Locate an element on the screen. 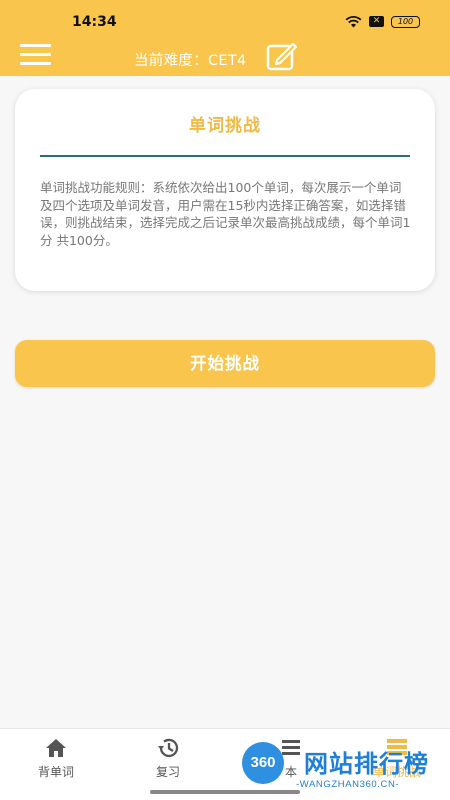 The height and width of the screenshot is (800, 450). tab-memorize: 背单词 is located at coordinates (56, 758).